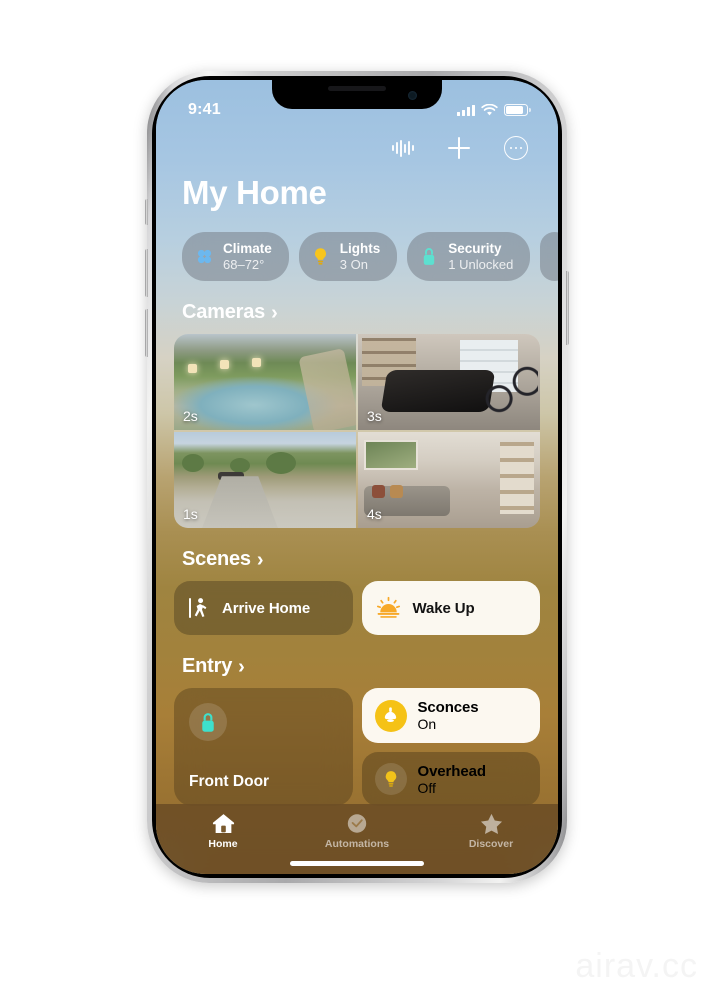 This screenshot has width=714, height=1000. I want to click on status-pill-overflow, so click(549, 257).